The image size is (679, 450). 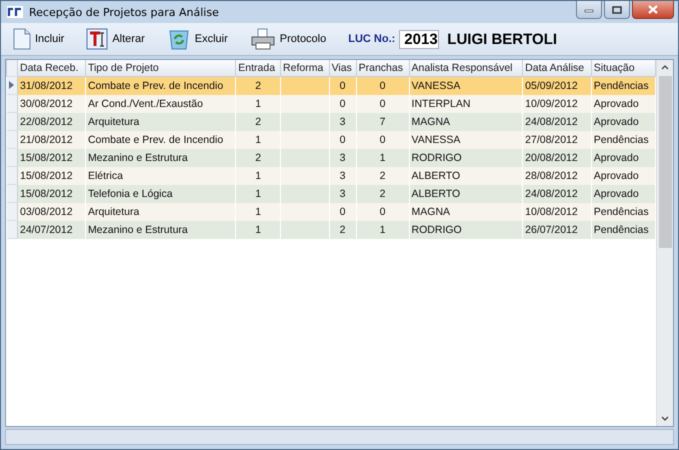 What do you see at coordinates (557, 68) in the screenshot?
I see `column-header: Data Análise` at bounding box center [557, 68].